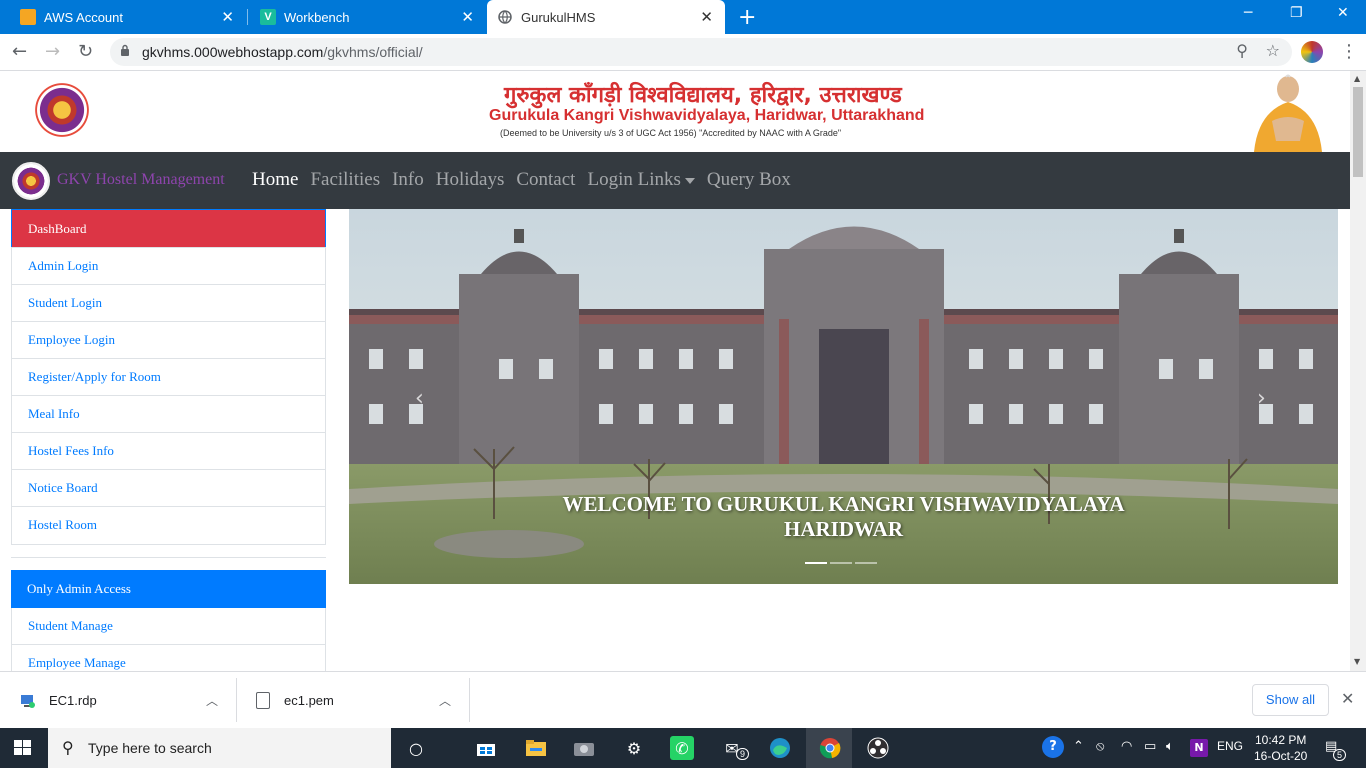 The width and height of the screenshot is (1366, 768). I want to click on restore-icon: ❐, so click(1296, 13).